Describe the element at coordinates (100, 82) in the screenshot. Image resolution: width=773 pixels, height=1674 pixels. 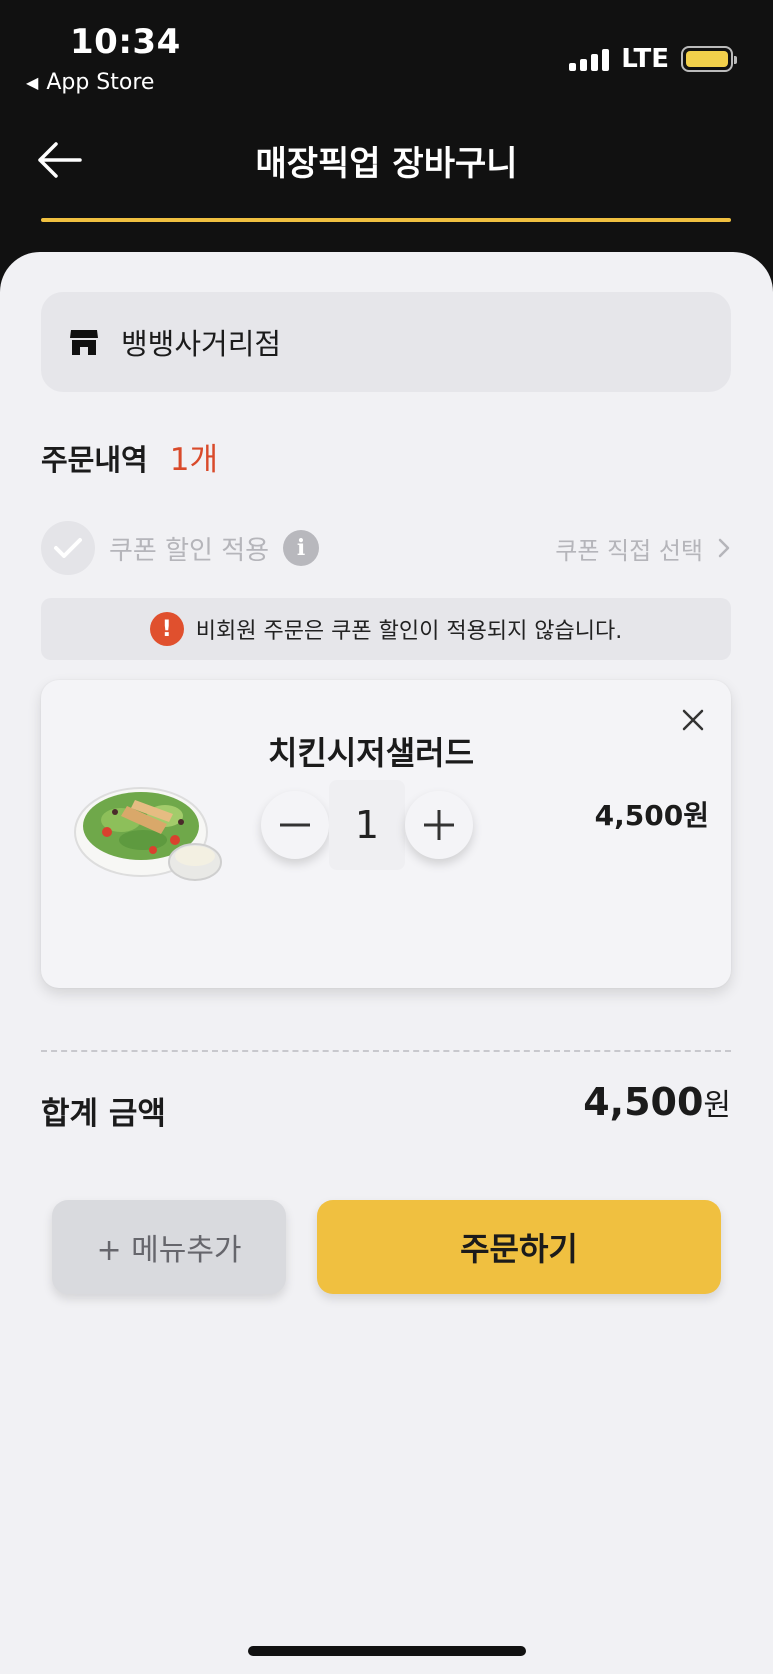
I see `back-app-label: App Store` at that location.